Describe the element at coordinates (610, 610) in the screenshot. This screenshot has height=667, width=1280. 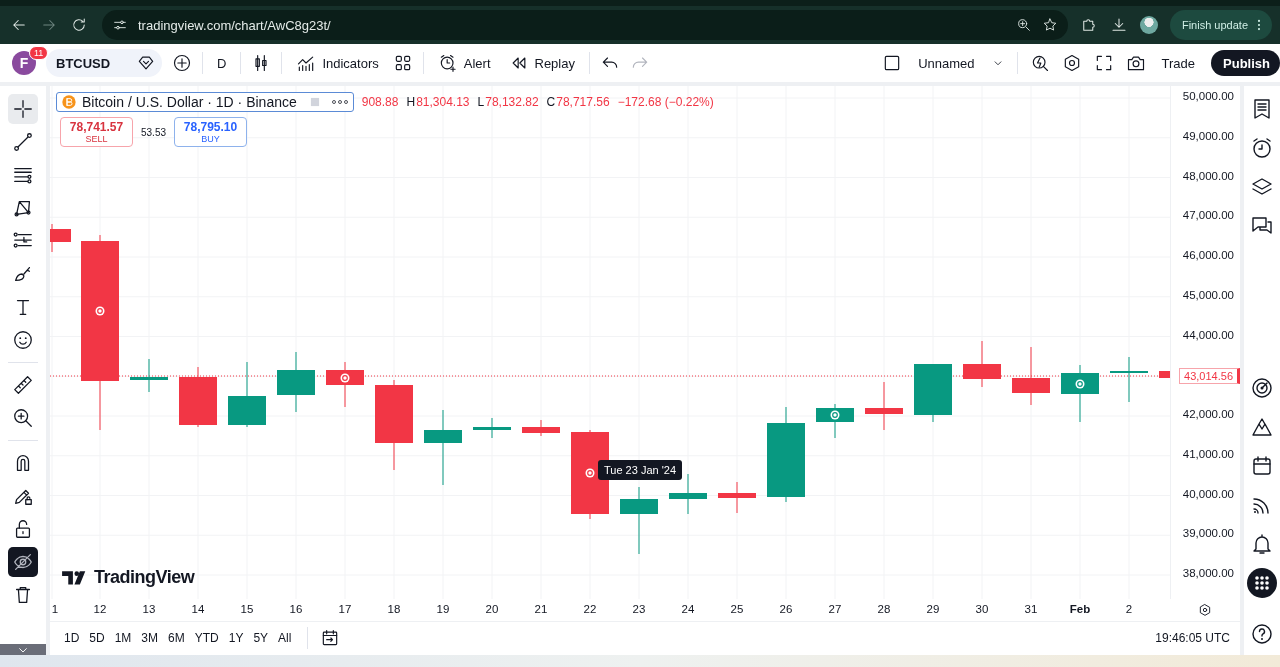
I see `time-axis: 1 12 13 14 15 16 17 18 19 20 21 22 23 24 25 26 27 28 29 30 31 Feb 2` at that location.